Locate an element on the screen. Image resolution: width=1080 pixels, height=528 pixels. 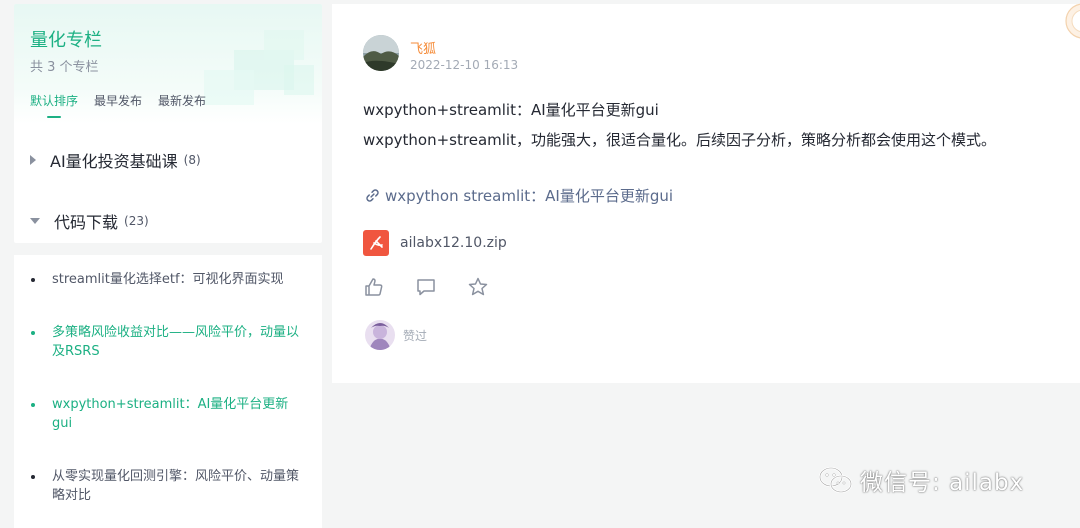
category-code-download: 代码下载 (23) is located at coordinates (89, 221).